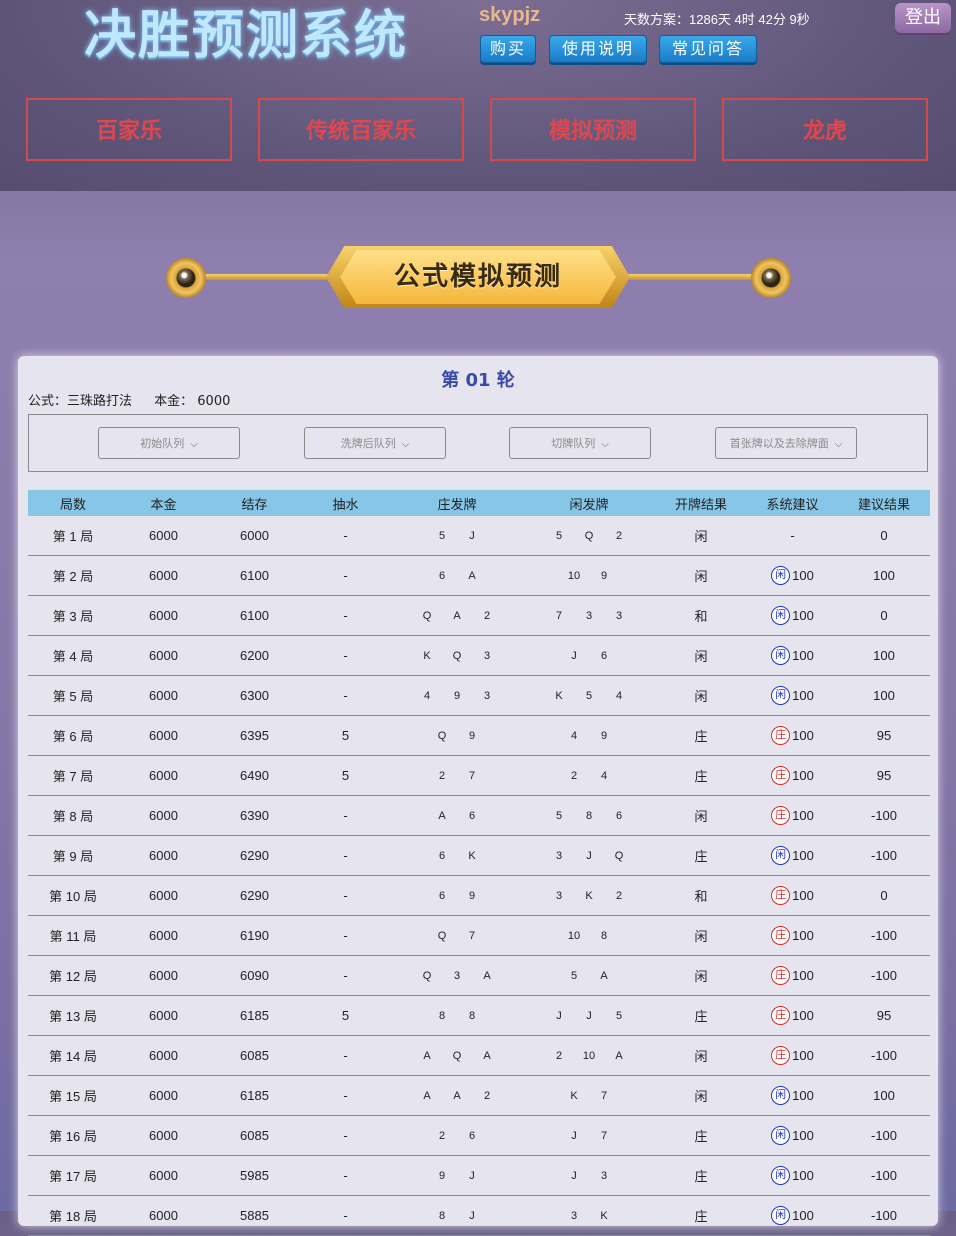 The image size is (956, 1236). I want to click on table-row: 第 17 局 6000 5985-9 J J 3 庄闲 100 -100, so click(479, 1175).